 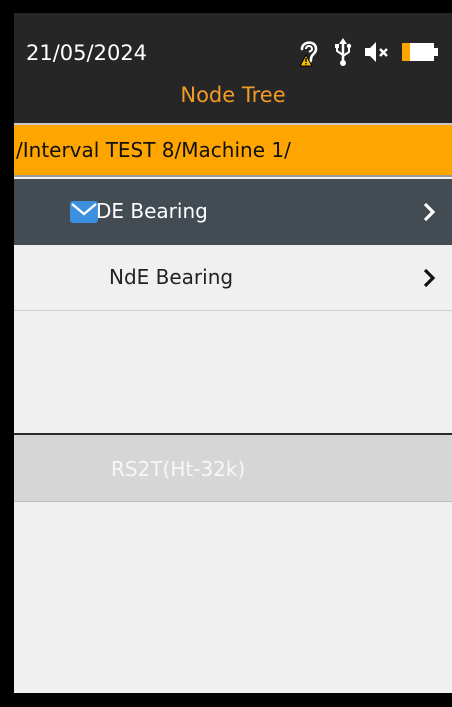 I want to click on node-row-de-bearing: DE Bearing, so click(x=233, y=212).